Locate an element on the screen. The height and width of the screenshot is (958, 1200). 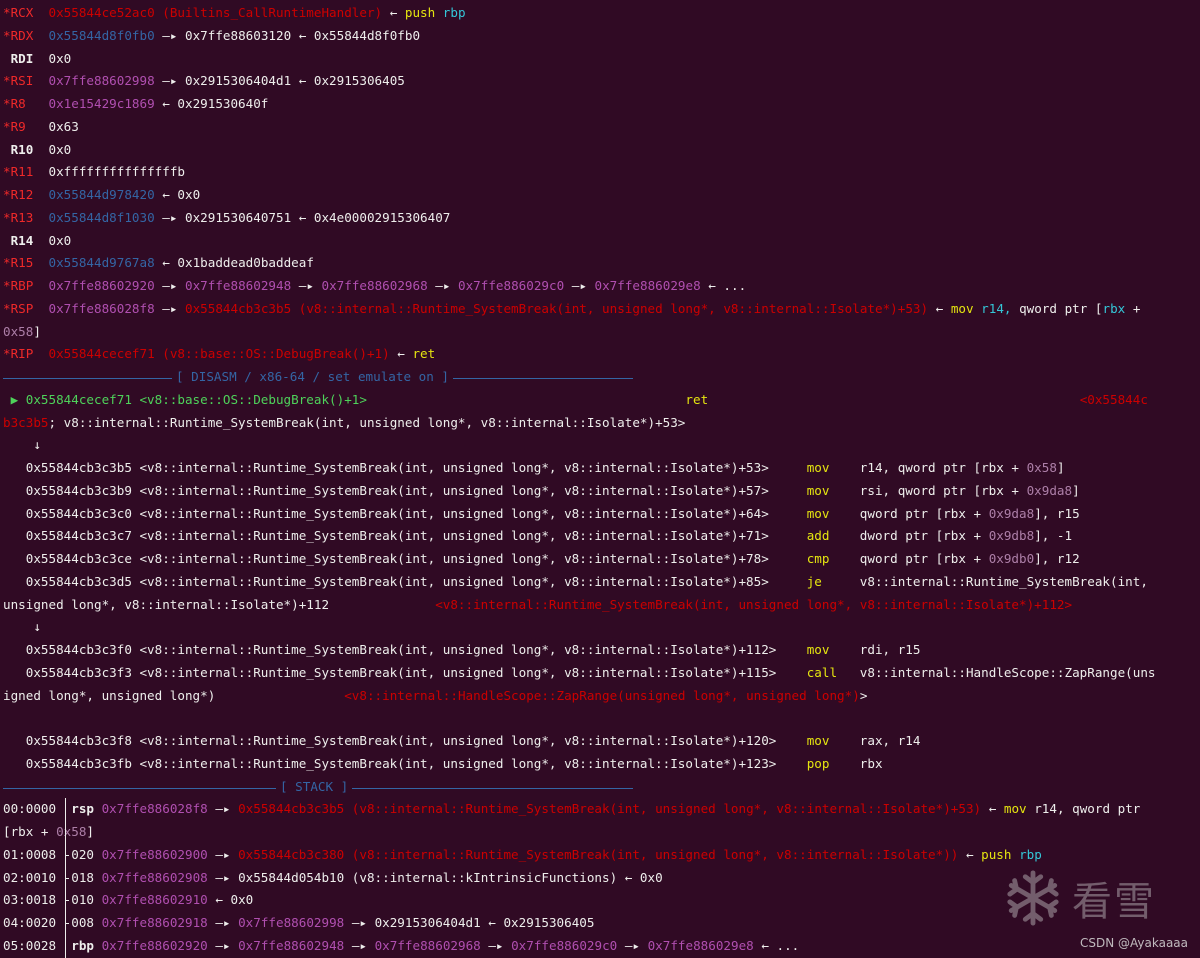
disasm-line-segment: b3c3b5 is located at coordinates (26, 422).